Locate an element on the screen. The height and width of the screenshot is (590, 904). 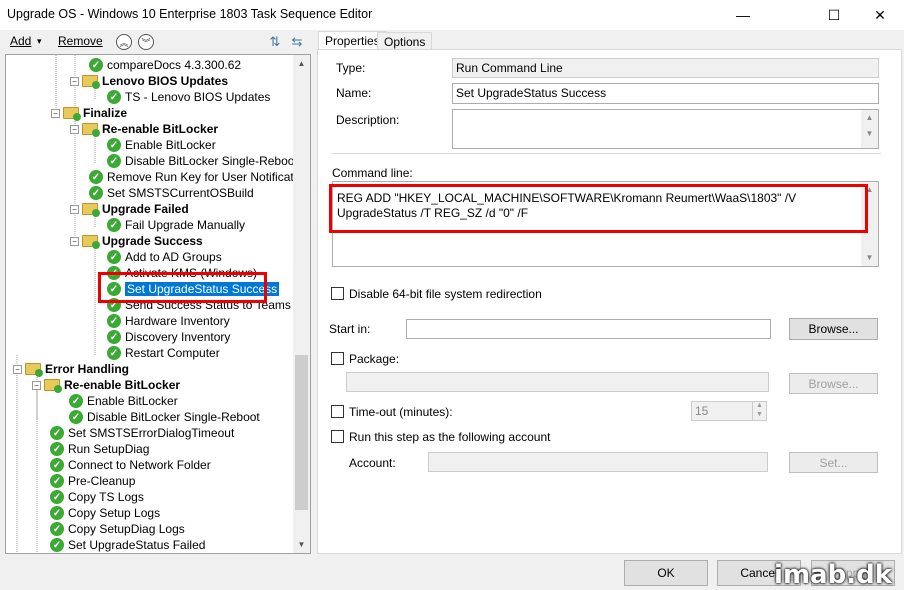
tree-group: − Upgrade Success is located at coordinates (136, 241).